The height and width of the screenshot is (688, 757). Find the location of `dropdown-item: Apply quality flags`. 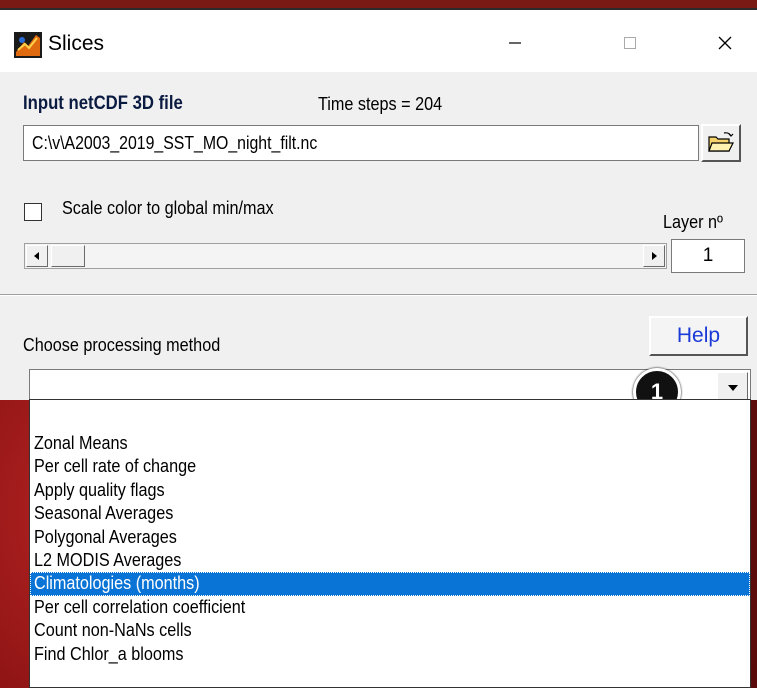

dropdown-item: Apply quality flags is located at coordinates (390, 490).